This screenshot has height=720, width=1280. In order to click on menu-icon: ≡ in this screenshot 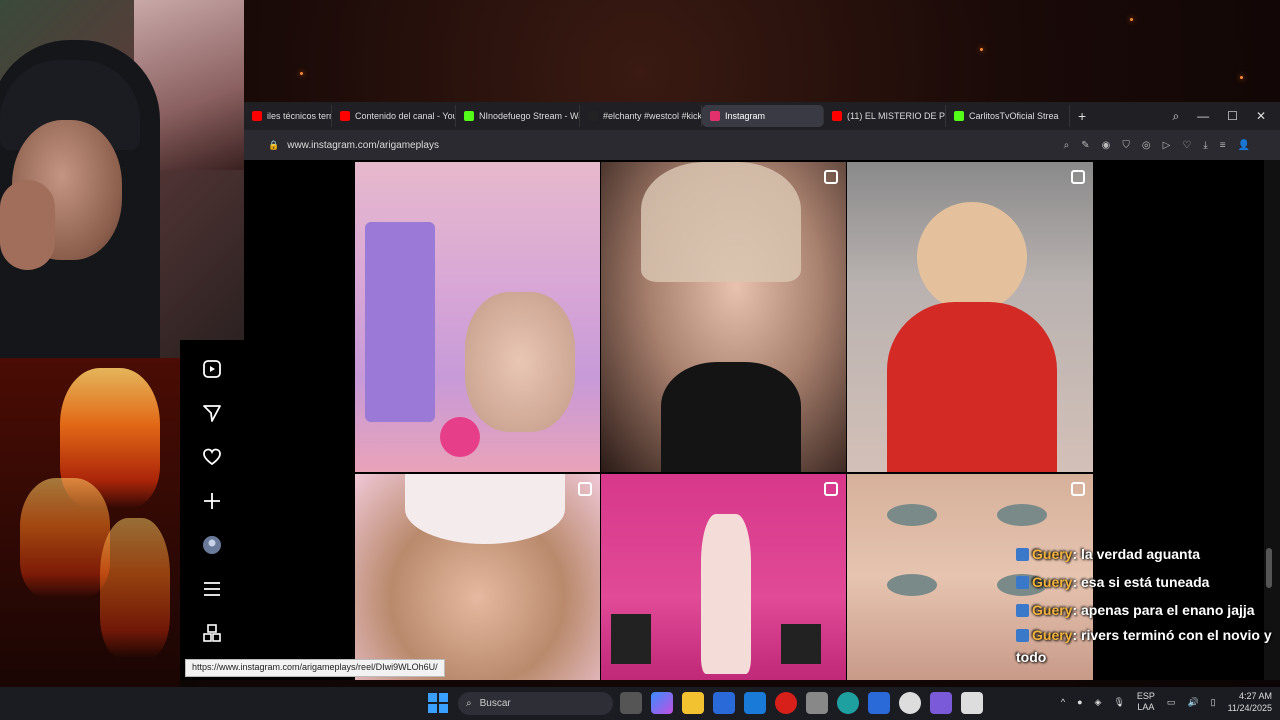, I will do `click(1223, 145)`.